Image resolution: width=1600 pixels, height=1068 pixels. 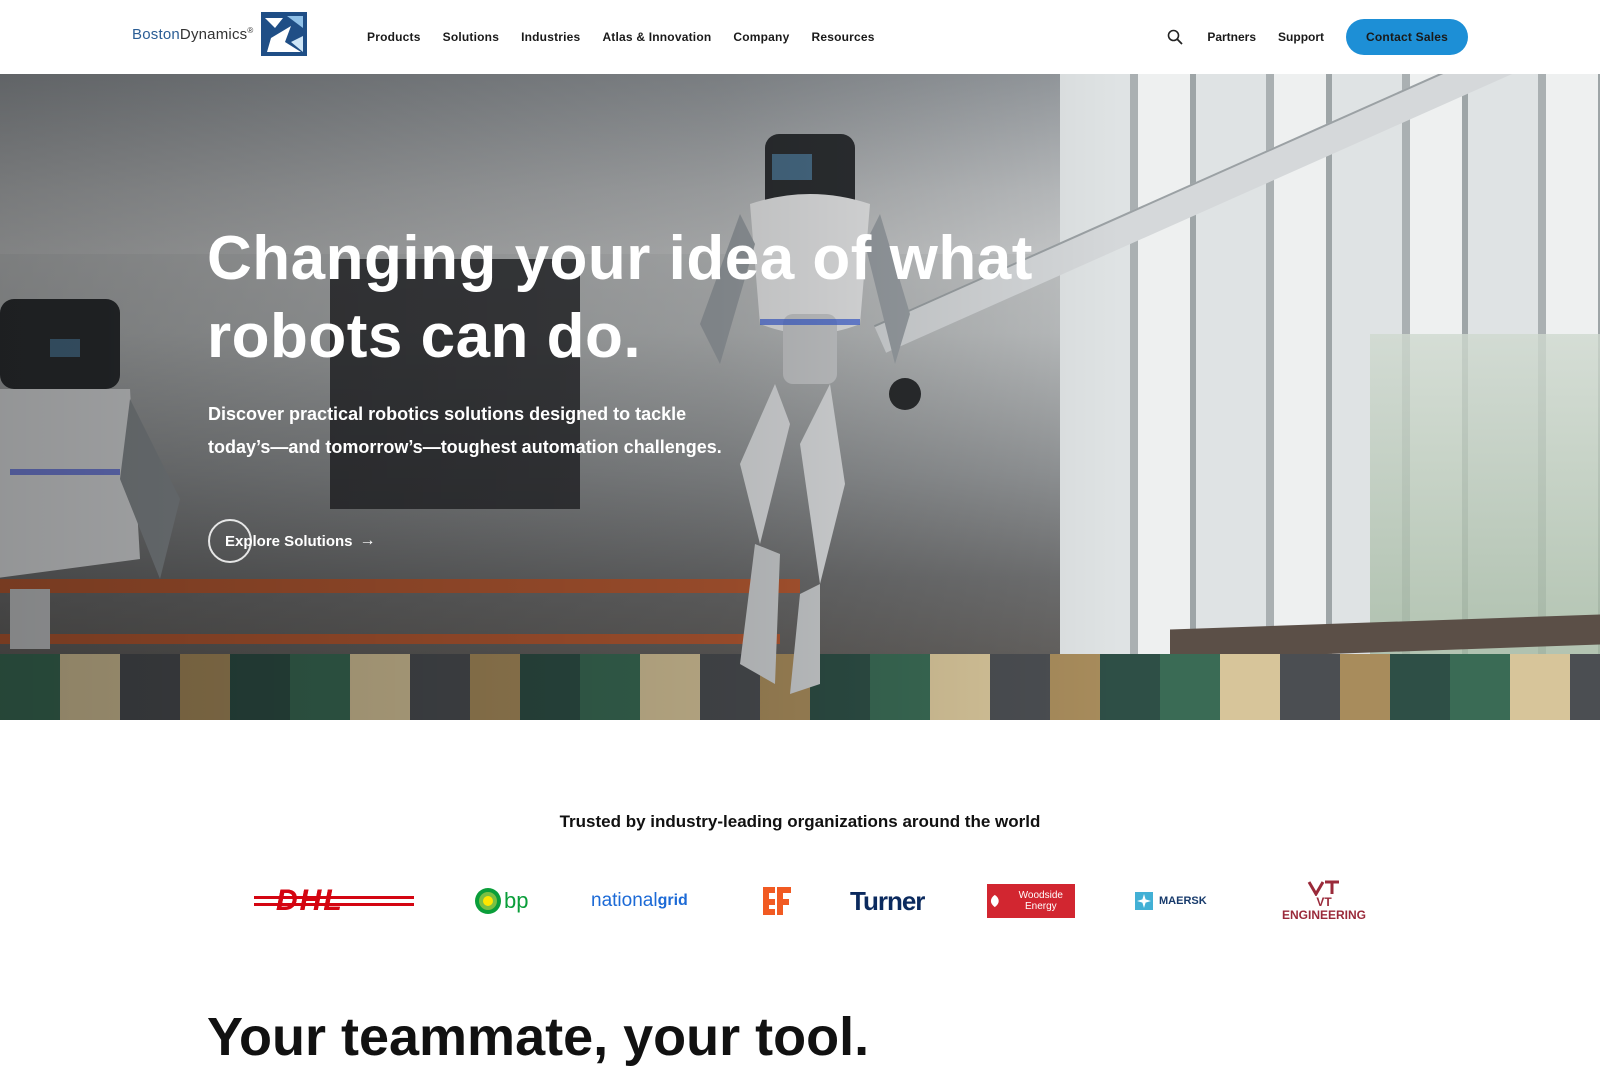 What do you see at coordinates (1040, 901) in the screenshot?
I see `woodside-logo-text: Woodside Energy` at bounding box center [1040, 901].